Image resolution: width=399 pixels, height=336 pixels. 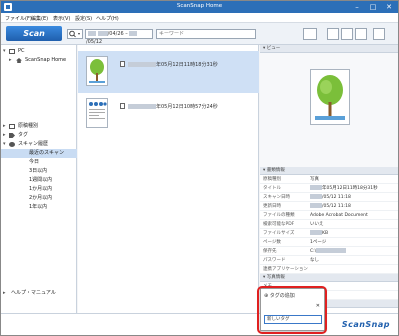 I want to click on search-field, so click(x=206, y=34).